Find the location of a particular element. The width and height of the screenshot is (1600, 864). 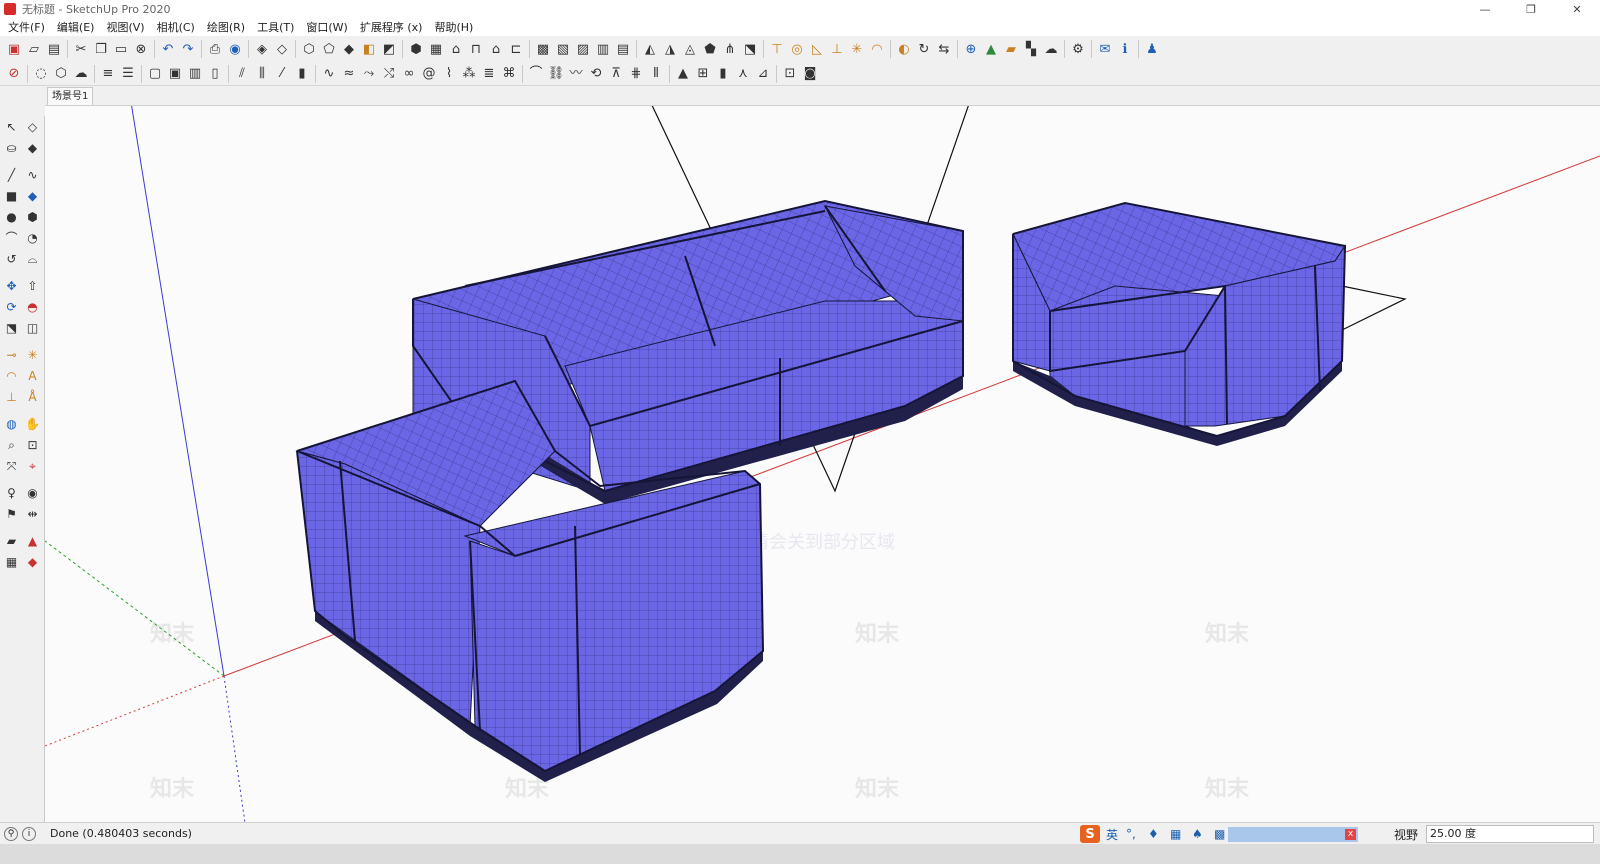

textured-icon: ◧ is located at coordinates (369, 49).